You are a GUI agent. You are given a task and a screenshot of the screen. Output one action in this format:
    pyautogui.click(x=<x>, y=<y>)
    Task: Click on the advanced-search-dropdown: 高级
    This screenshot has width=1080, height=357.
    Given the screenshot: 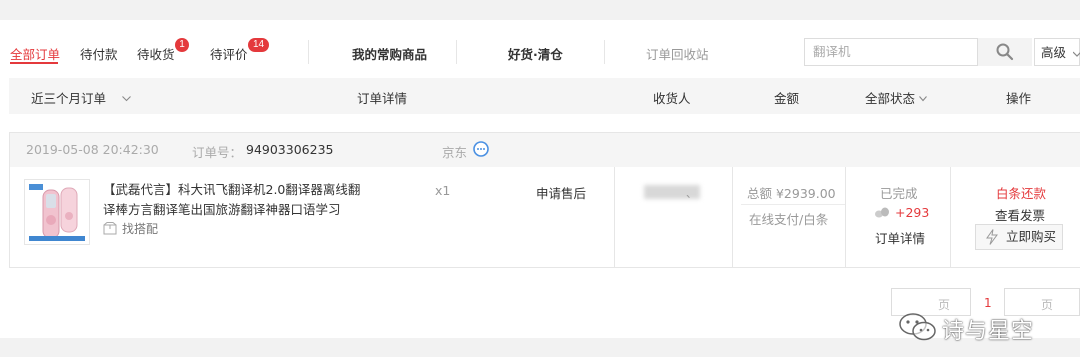 What is the action you would take?
    pyautogui.click(x=1057, y=52)
    